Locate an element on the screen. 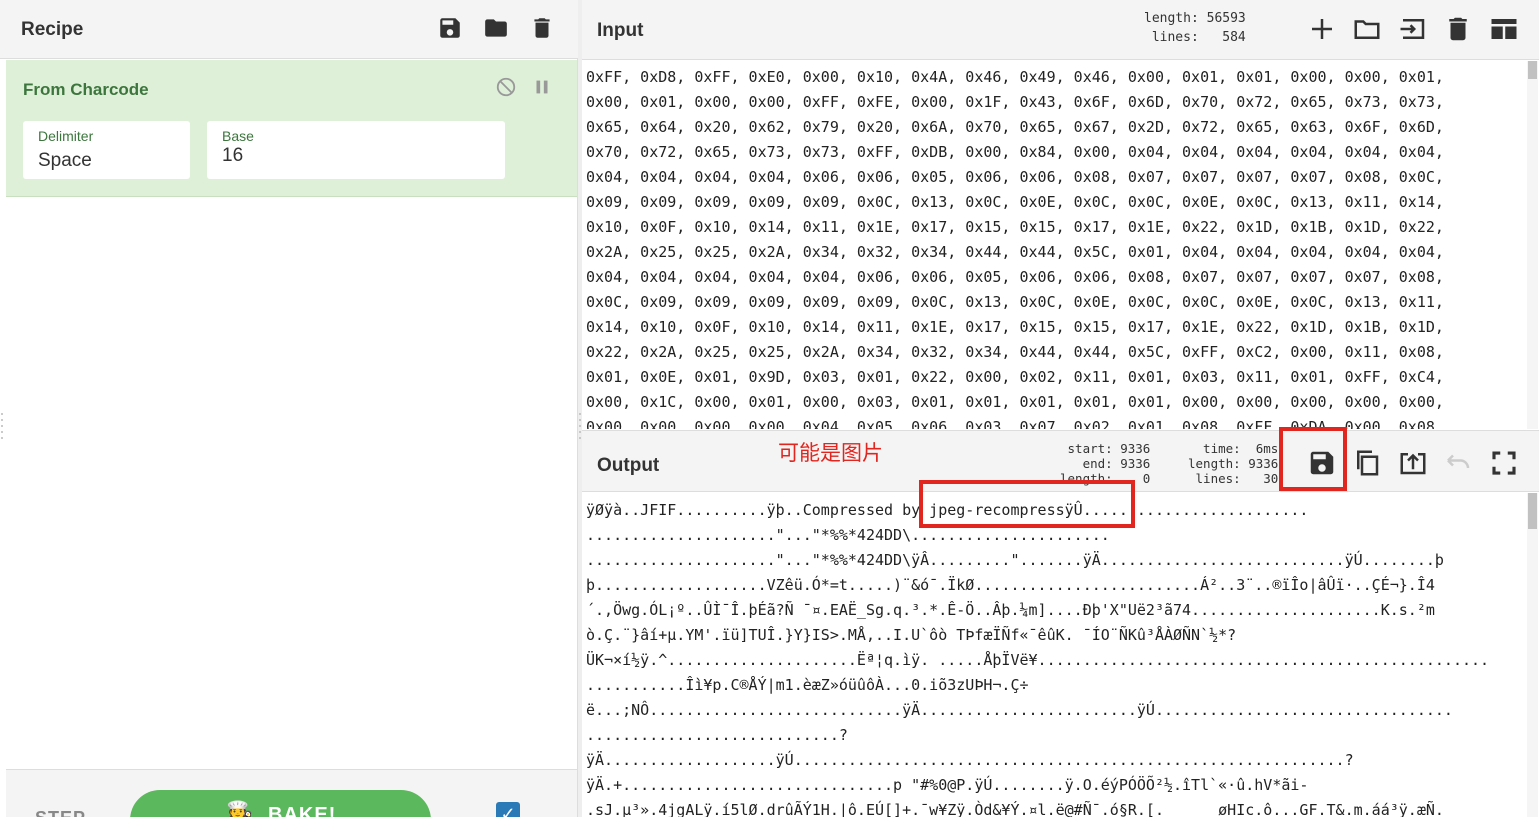 The image size is (1539, 817). pause-icon is located at coordinates (542, 87).